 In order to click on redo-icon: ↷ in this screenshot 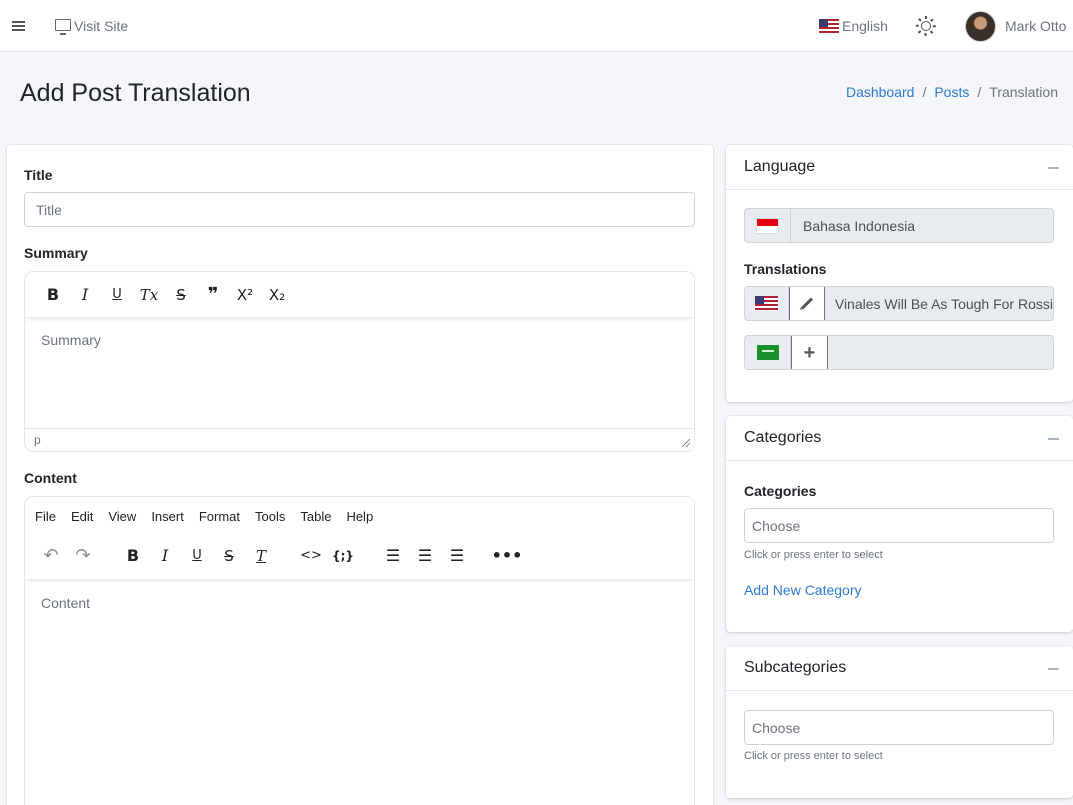, I will do `click(83, 555)`.